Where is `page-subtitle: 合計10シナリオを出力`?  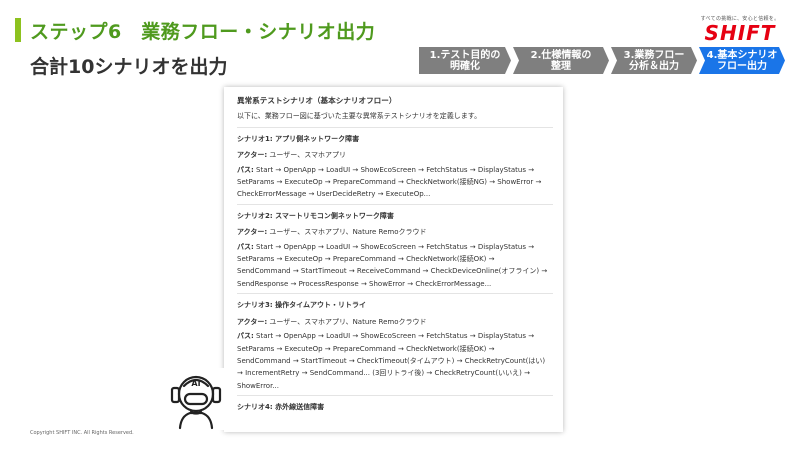 page-subtitle: 合計10シナリオを出力 is located at coordinates (129, 67).